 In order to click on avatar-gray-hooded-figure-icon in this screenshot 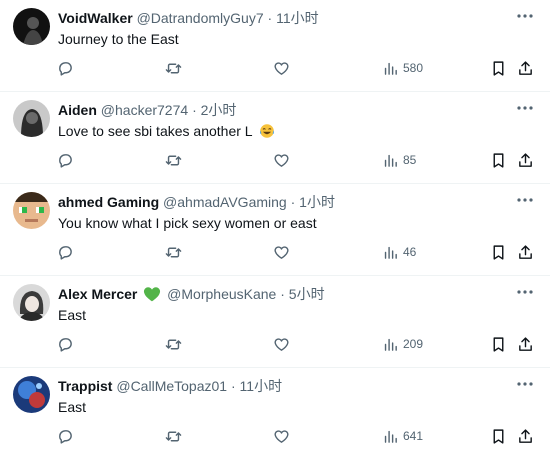, I will do `click(31, 118)`.